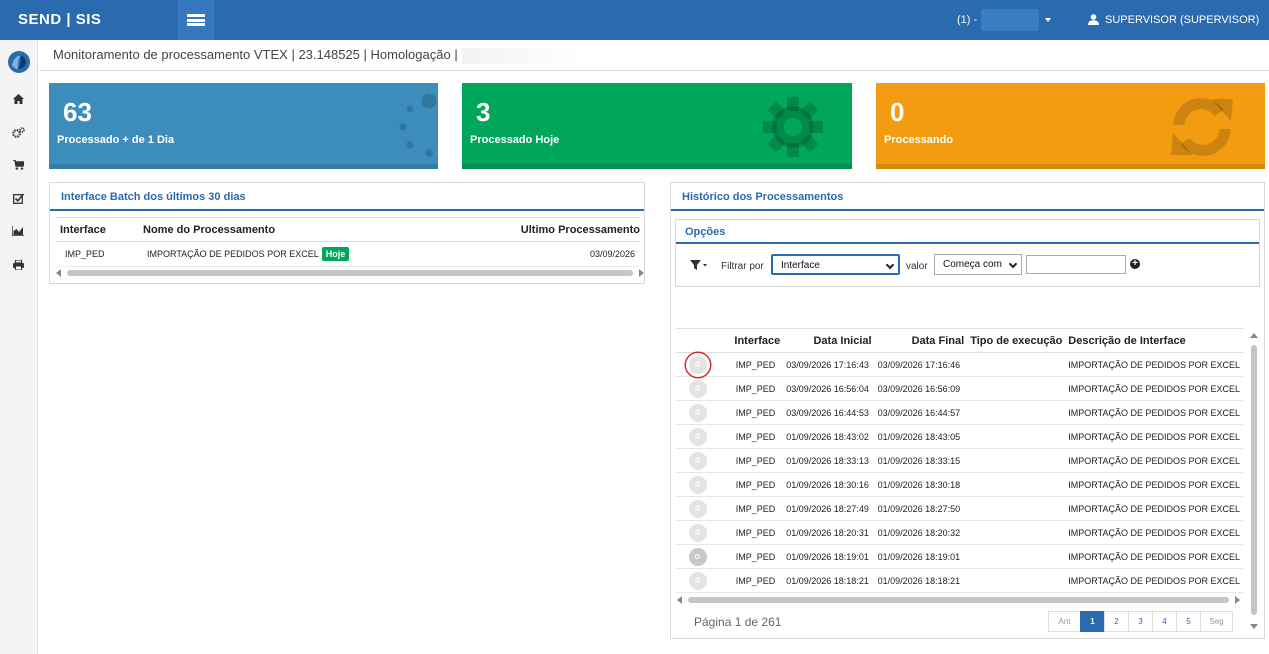  I want to click on vertical-scrollbar, so click(1254, 481).